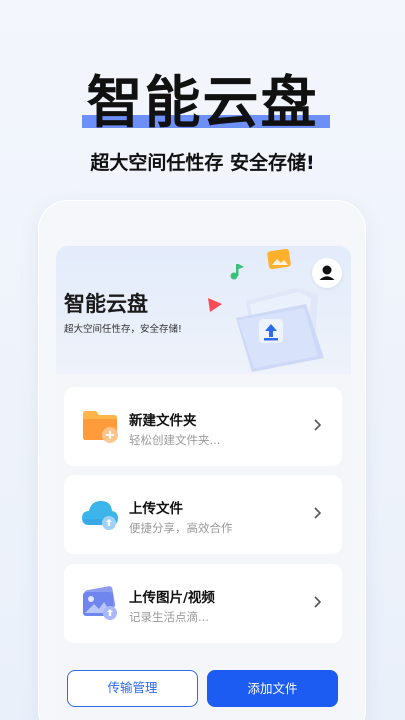 This screenshot has width=405, height=720. Describe the element at coordinates (279, 259) in the screenshot. I see `photo-card-icon` at that location.